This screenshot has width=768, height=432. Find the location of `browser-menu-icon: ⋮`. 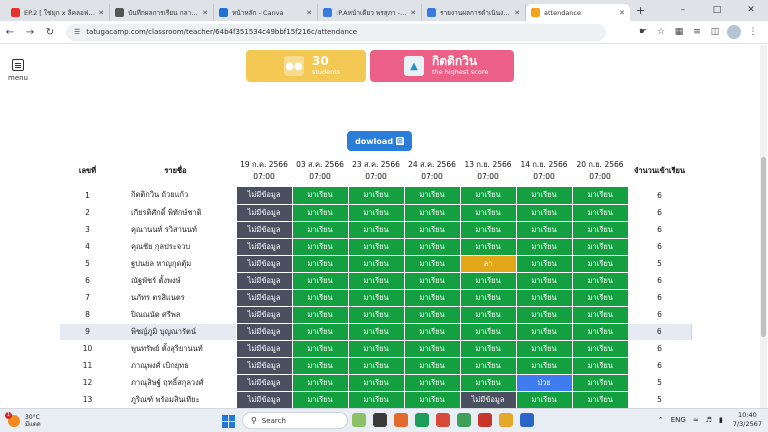

browser-menu-icon: ⋮ is located at coordinates (753, 32).